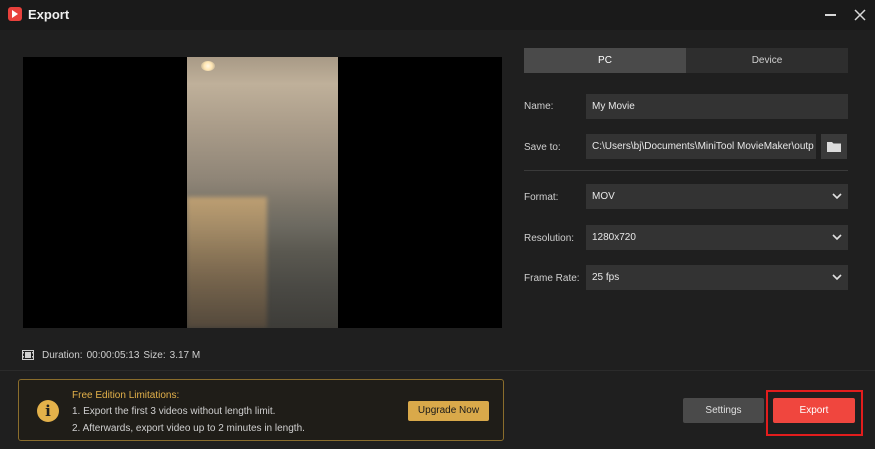 The width and height of the screenshot is (875, 449). What do you see at coordinates (28, 355) in the screenshot?
I see `film-icon` at bounding box center [28, 355].